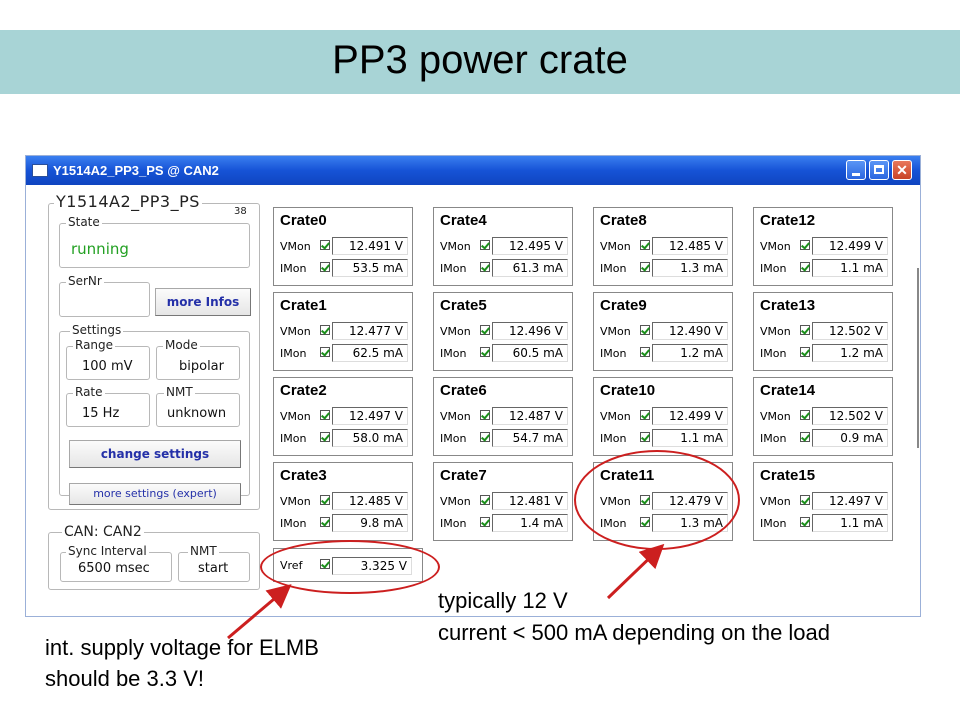 This screenshot has height=720, width=960. Describe the element at coordinates (182, 647) in the screenshot. I see `note-supply-voltage: int. supply voltage for ELMB` at that location.